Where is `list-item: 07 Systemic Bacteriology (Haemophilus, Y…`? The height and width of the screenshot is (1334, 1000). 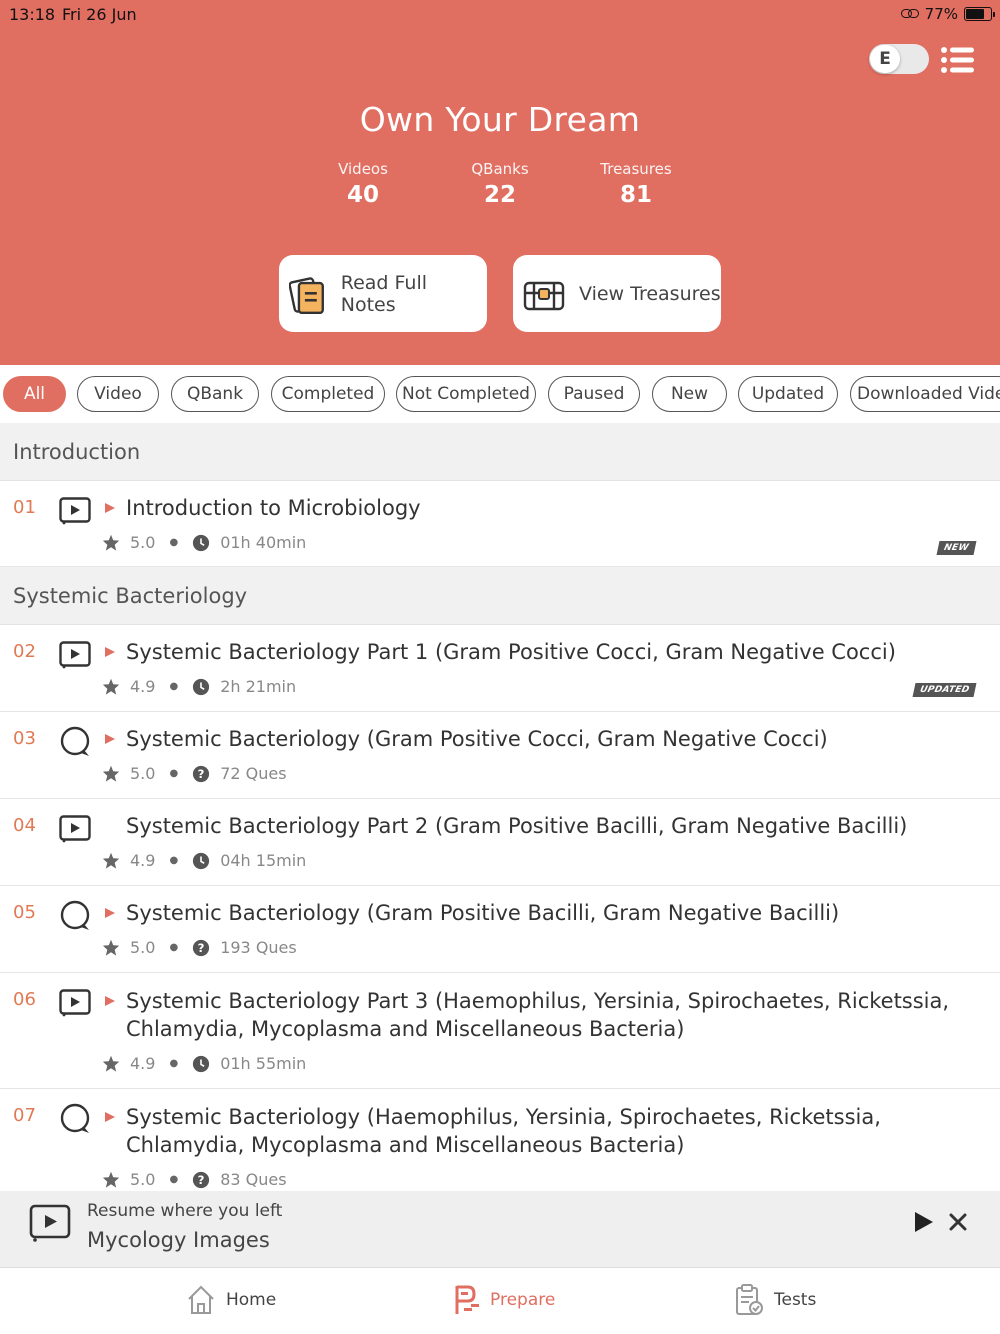 list-item: 07 Systemic Bacteriology (Haemophilus, Y… is located at coordinates (500, 1140).